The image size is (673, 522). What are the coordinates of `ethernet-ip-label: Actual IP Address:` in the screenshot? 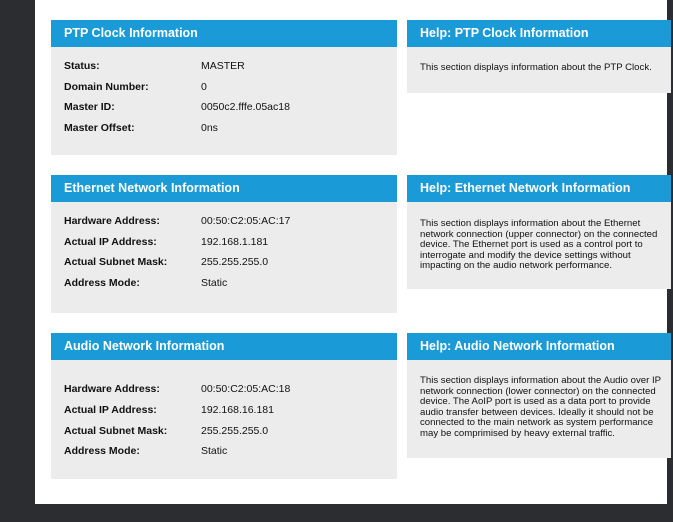 It's located at (110, 242).